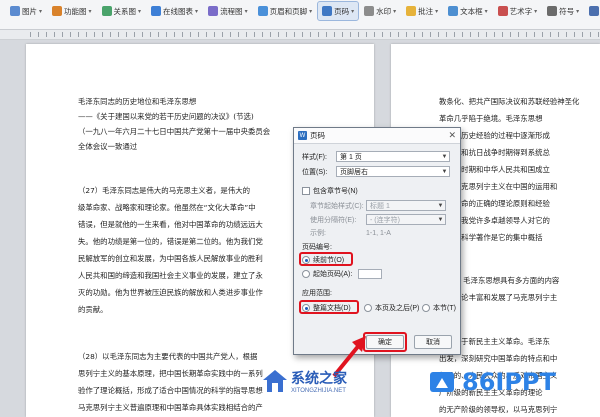 This screenshot has width=600, height=417. What do you see at coordinates (393, 156) in the screenshot?
I see `style-select: 第 1 页 ▼` at bounding box center [393, 156].